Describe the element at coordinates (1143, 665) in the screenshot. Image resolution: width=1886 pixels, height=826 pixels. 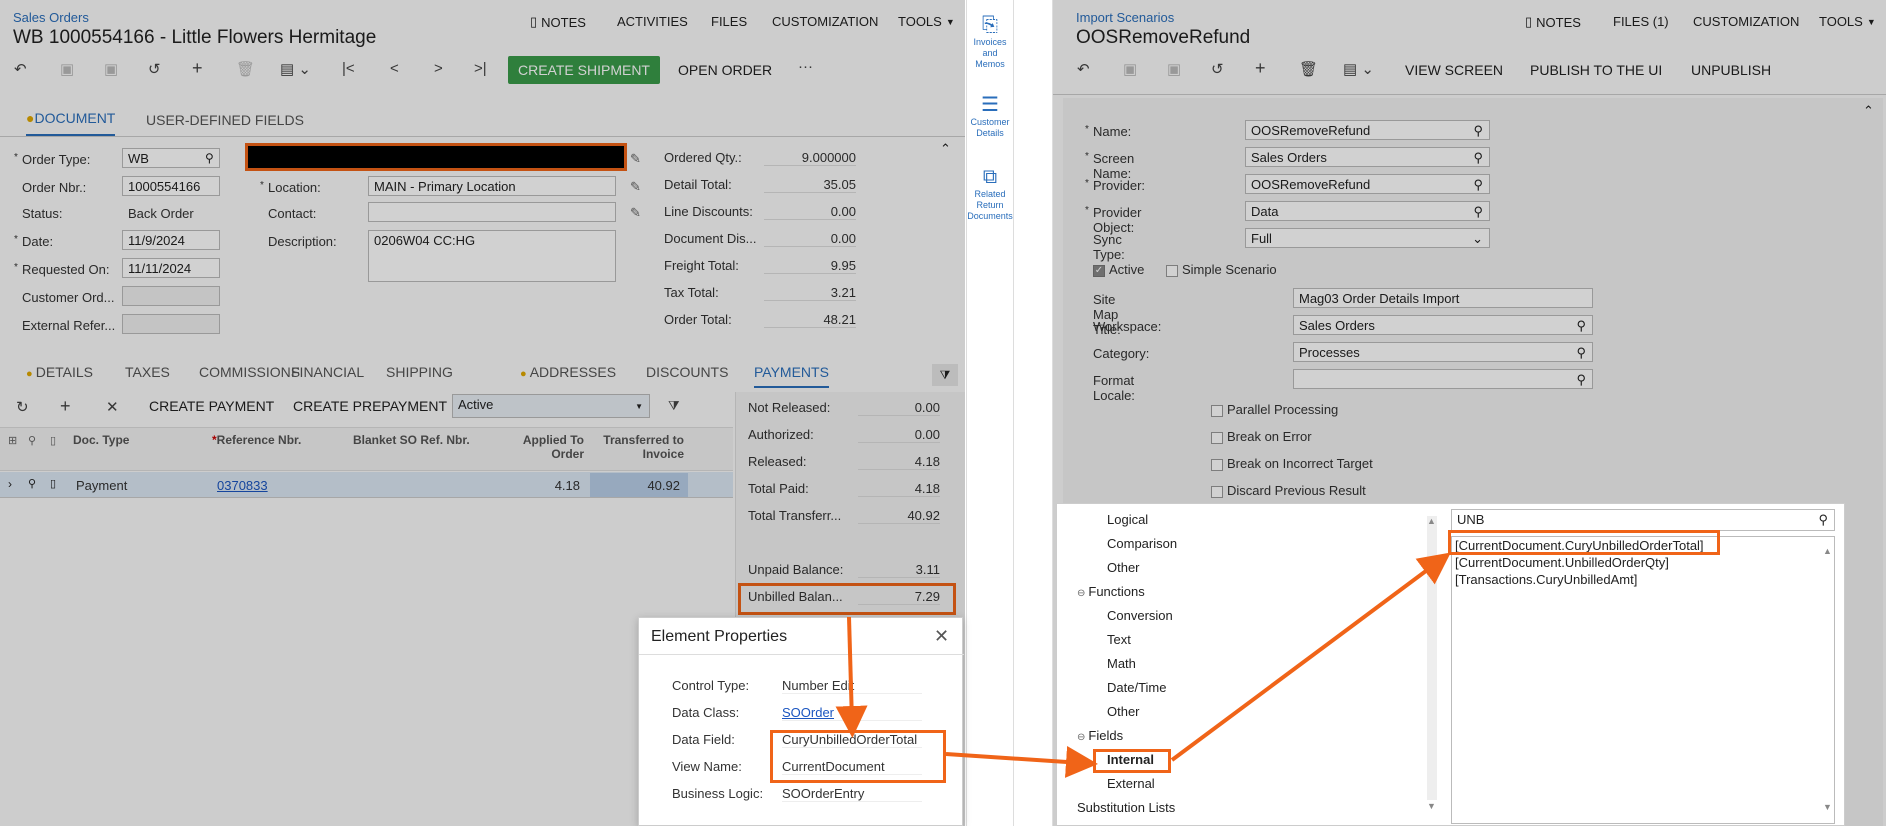
I see `annotation-arrows` at that location.